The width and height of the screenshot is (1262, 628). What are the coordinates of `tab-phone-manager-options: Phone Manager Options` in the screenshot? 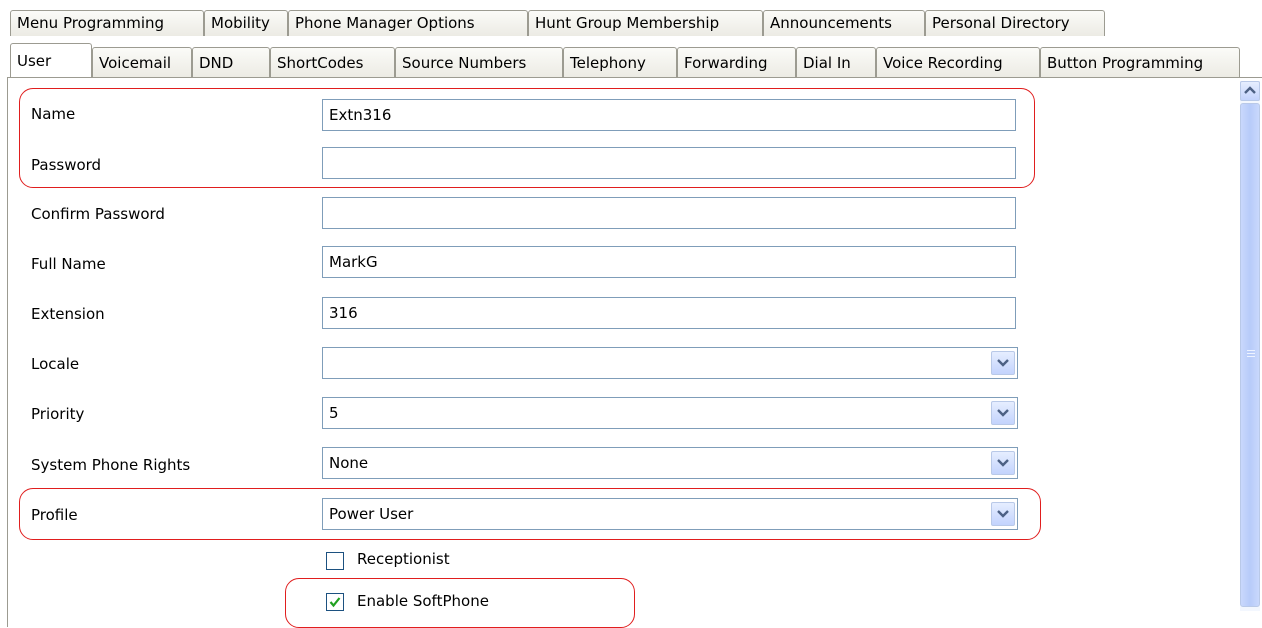 It's located at (408, 23).